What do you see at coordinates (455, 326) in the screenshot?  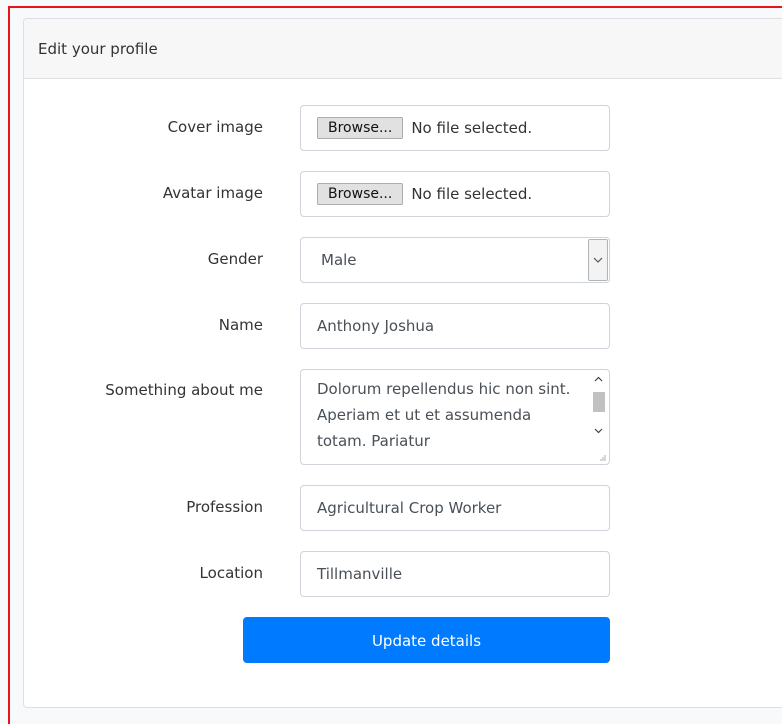 I see `name-input: Anthony Joshua` at bounding box center [455, 326].